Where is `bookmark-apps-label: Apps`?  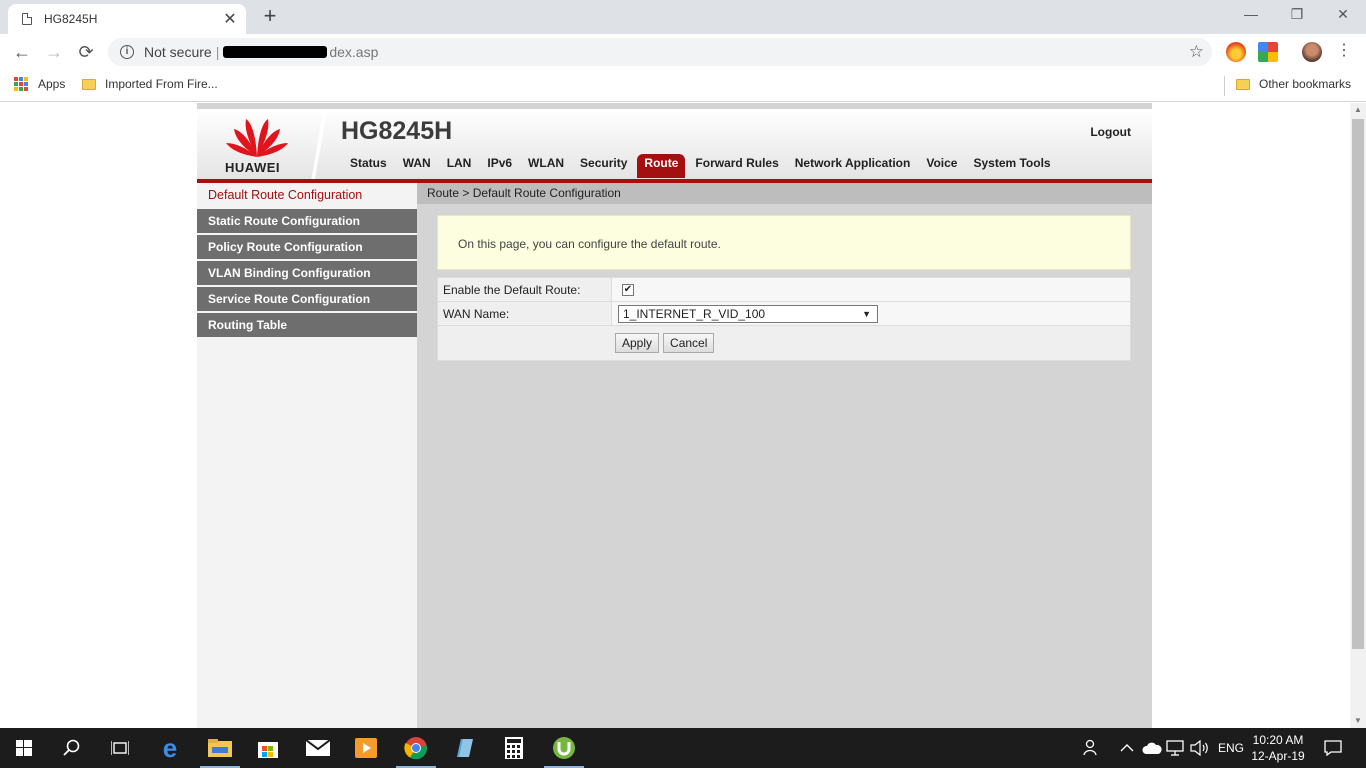 bookmark-apps-label: Apps is located at coordinates (52, 84).